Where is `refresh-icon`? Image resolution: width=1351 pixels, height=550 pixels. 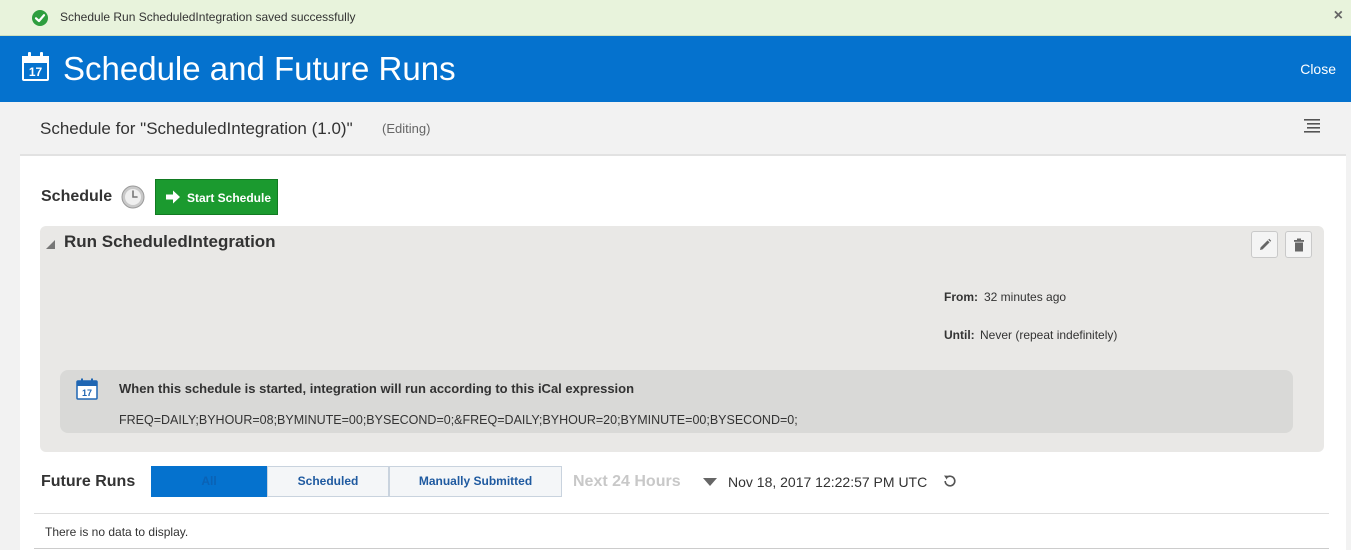 refresh-icon is located at coordinates (950, 483).